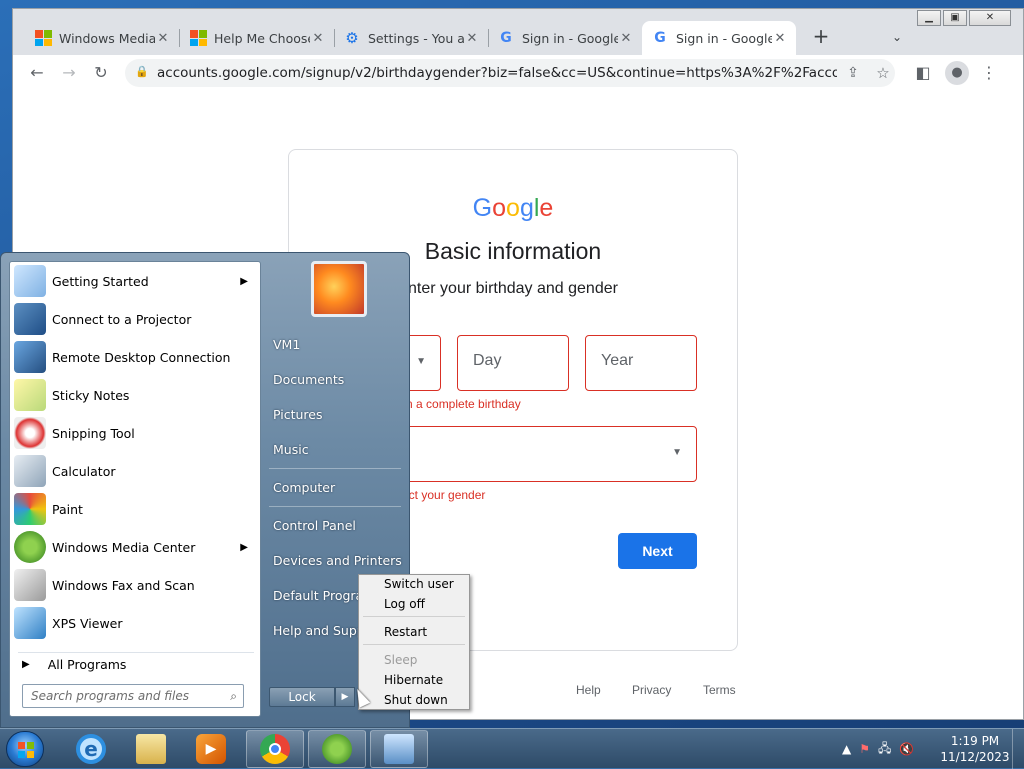  What do you see at coordinates (337, 560) in the screenshot?
I see `start-link-devices-printers: Devices and Printers` at bounding box center [337, 560].